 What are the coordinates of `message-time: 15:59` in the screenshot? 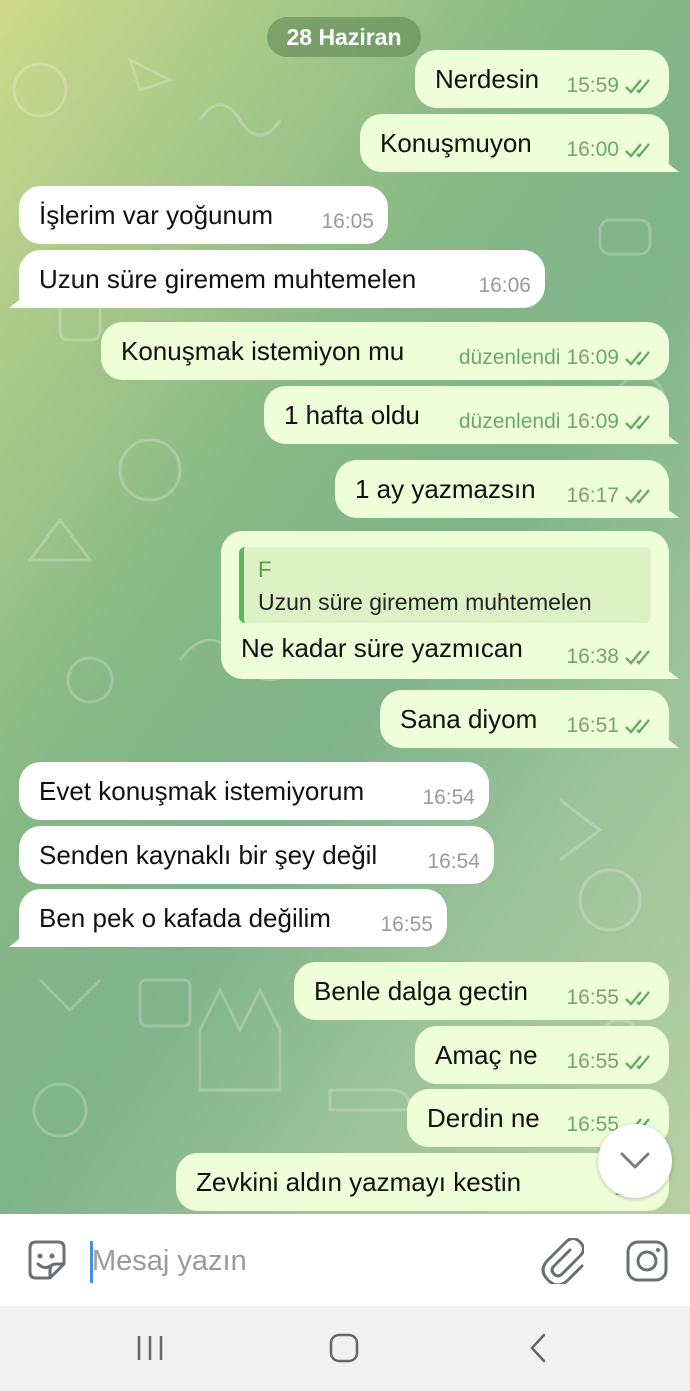 It's located at (592, 85).